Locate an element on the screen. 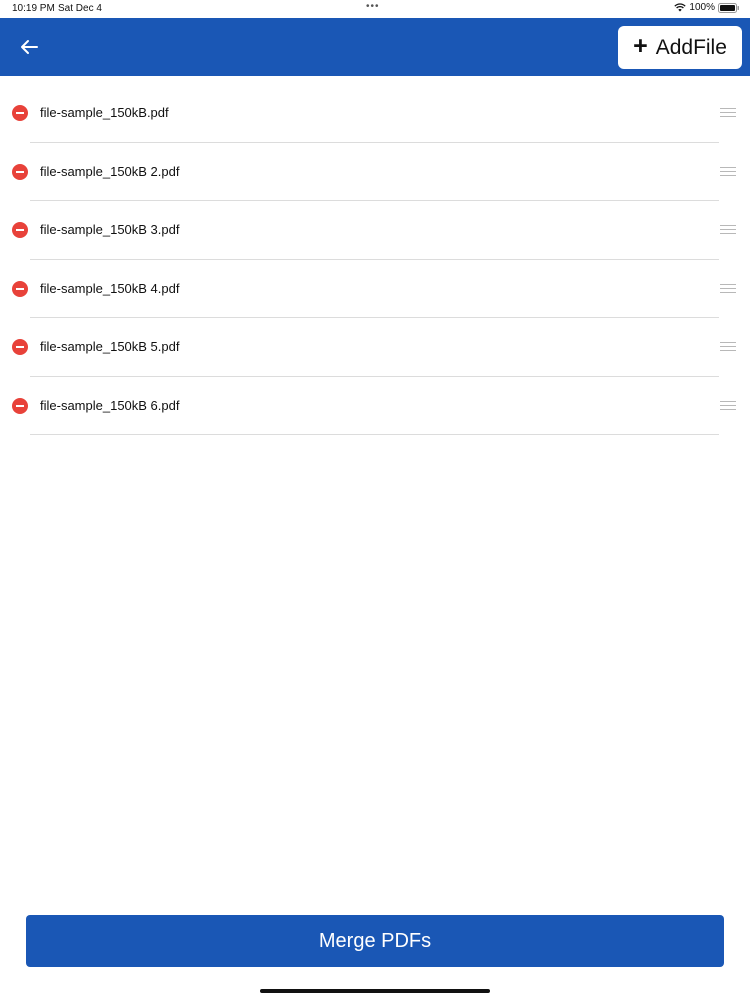 This screenshot has width=750, height=1000. list-item: file-sample_150kB 2.pdf is located at coordinates (375, 172).